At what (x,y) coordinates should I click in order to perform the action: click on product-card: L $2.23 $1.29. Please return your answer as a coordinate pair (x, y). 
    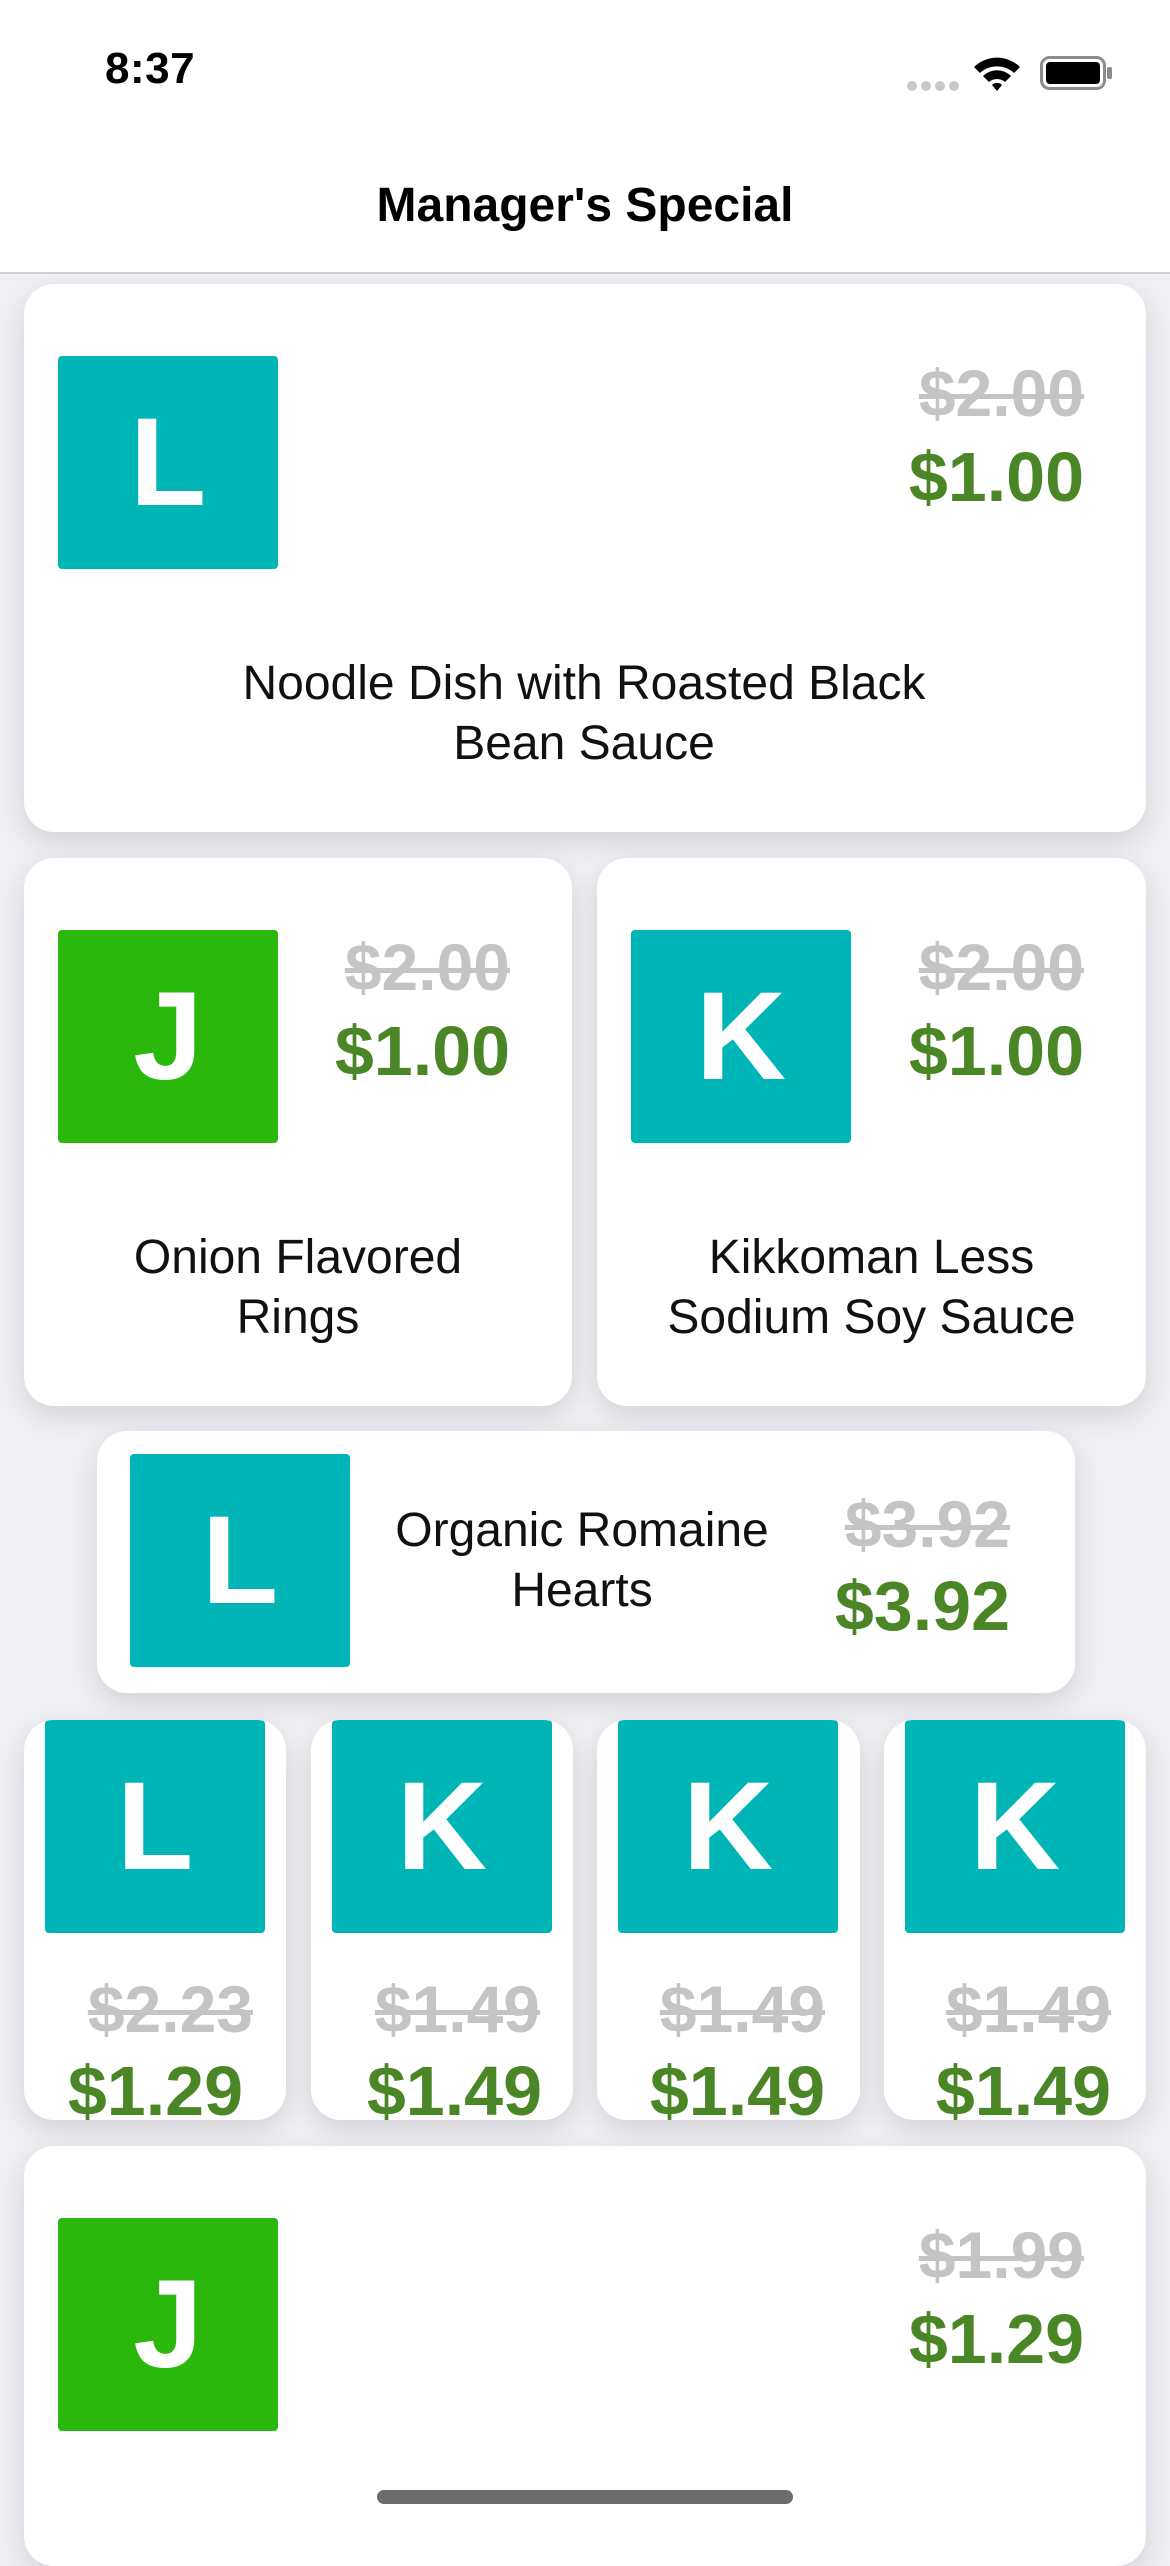
    Looking at the image, I should click on (155, 1920).